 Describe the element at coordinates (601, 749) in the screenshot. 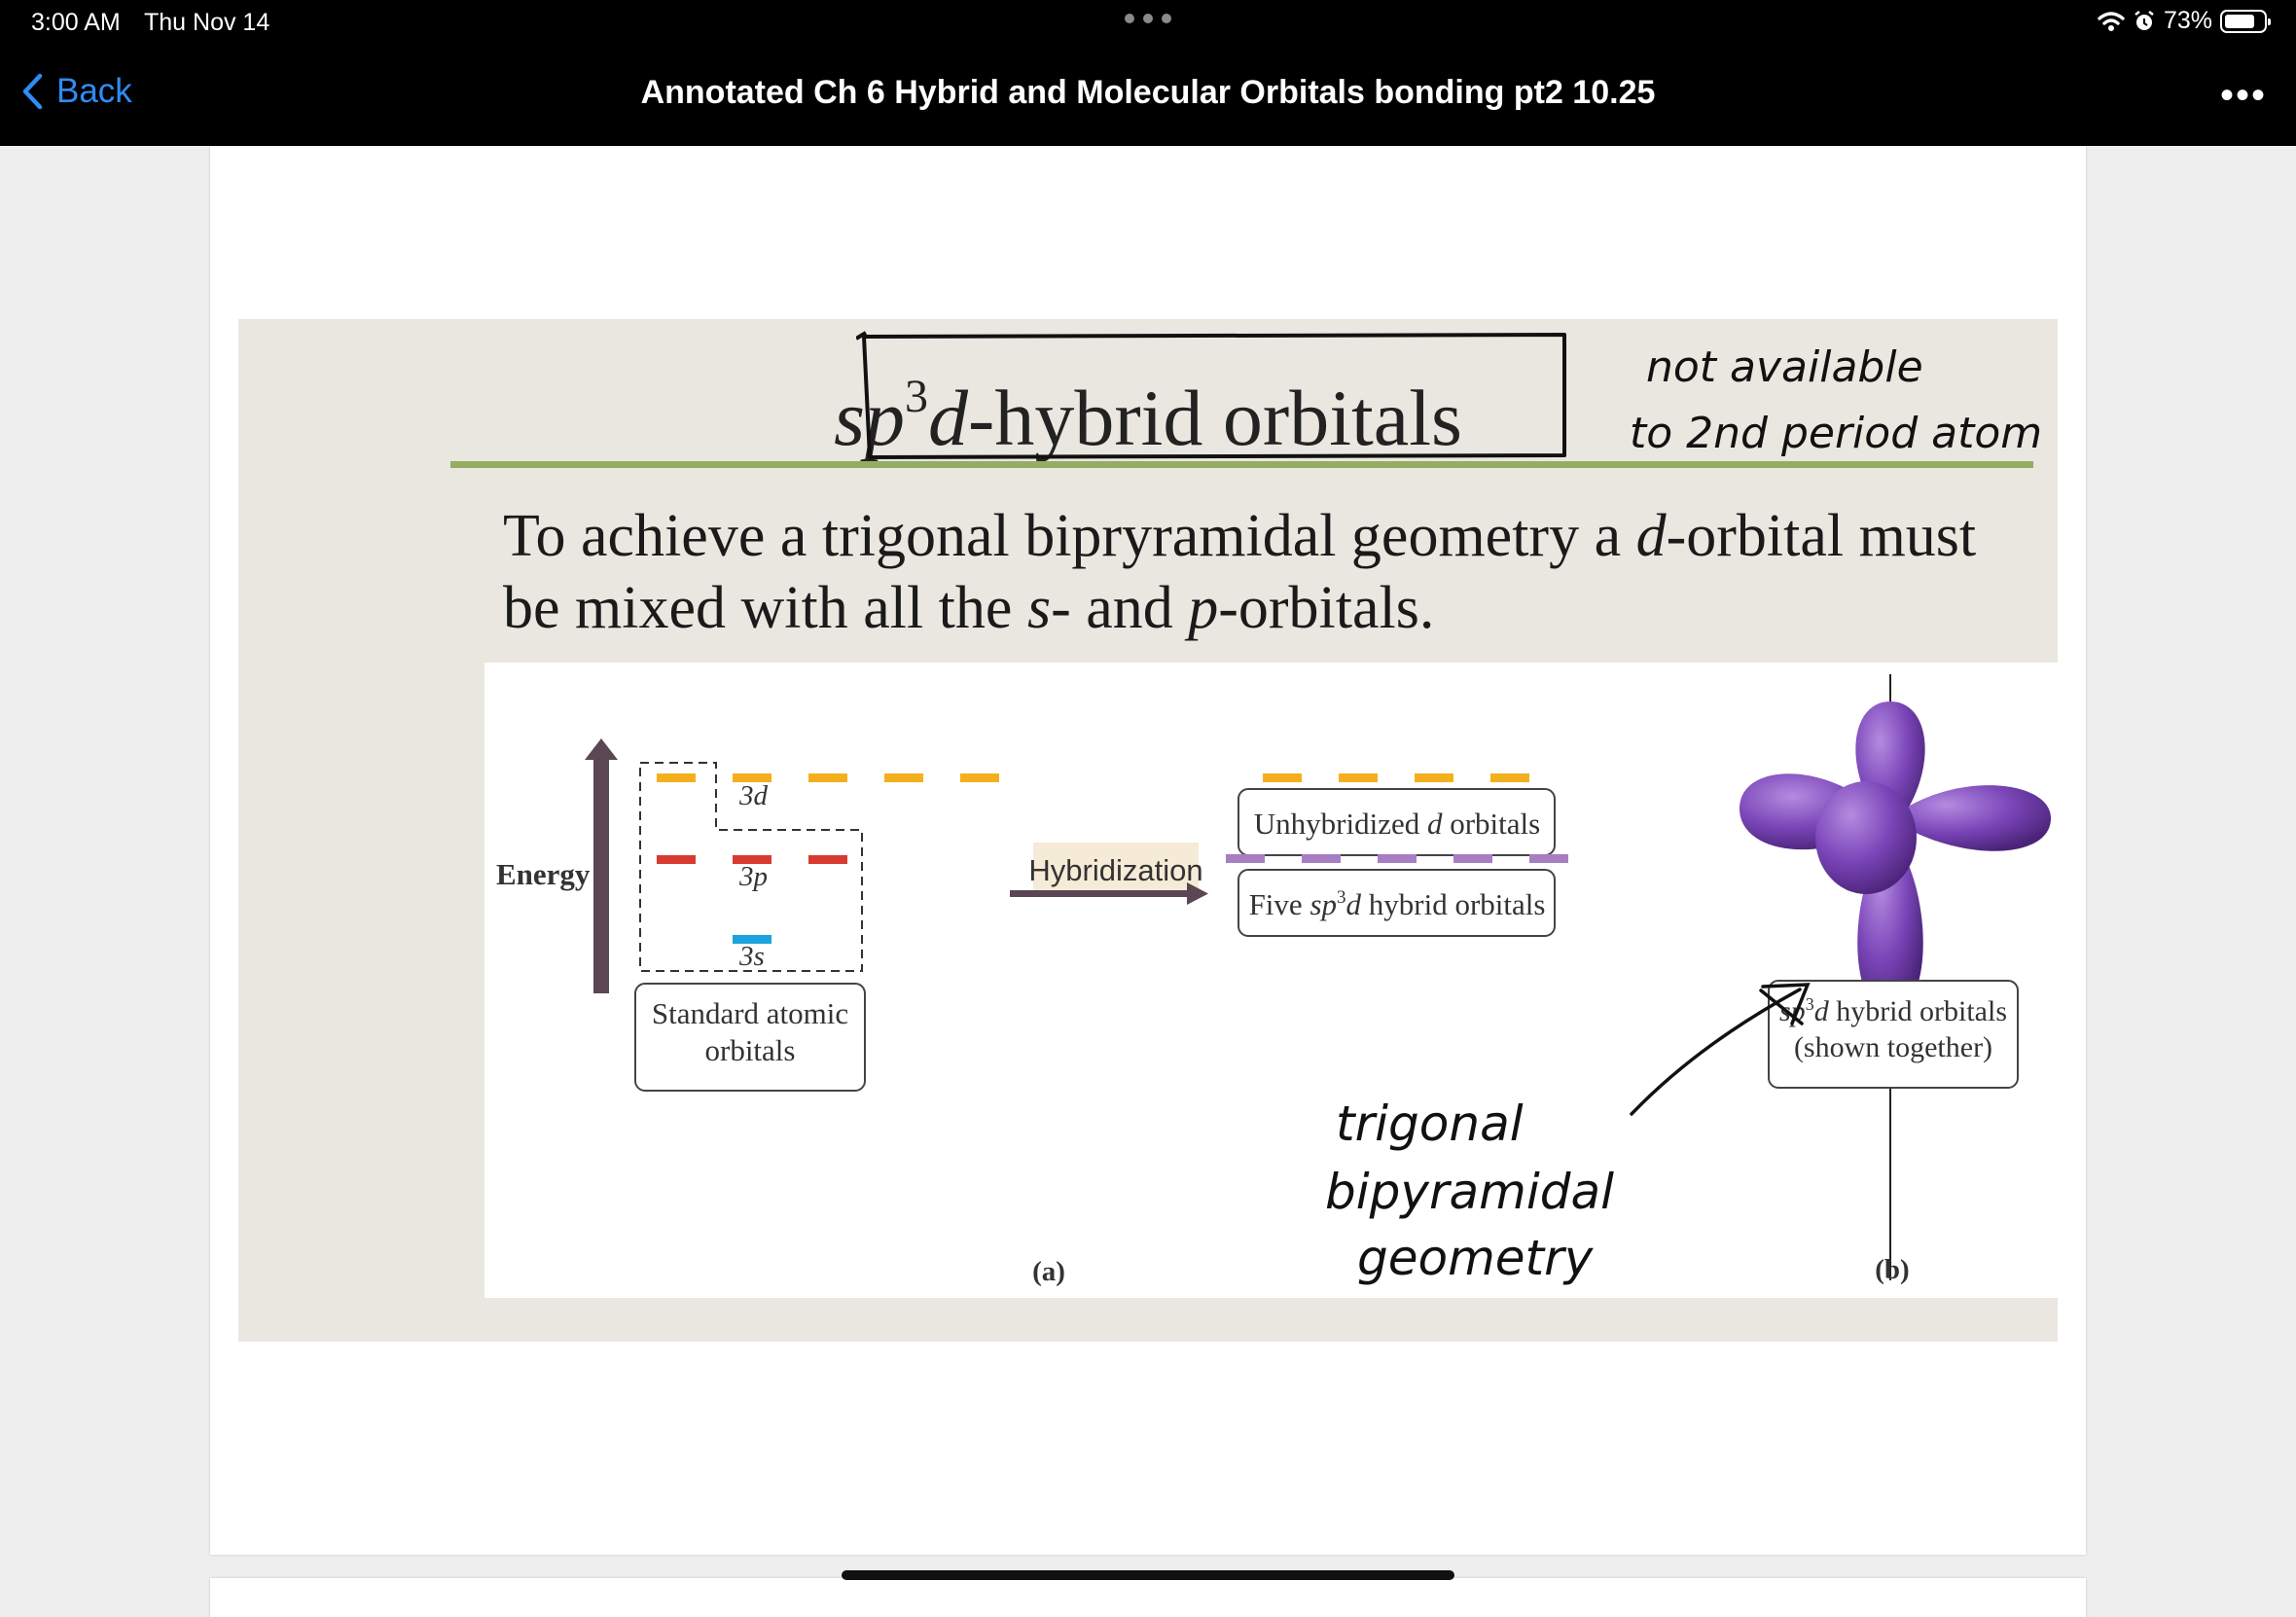

I see `energy-arrow-head` at that location.